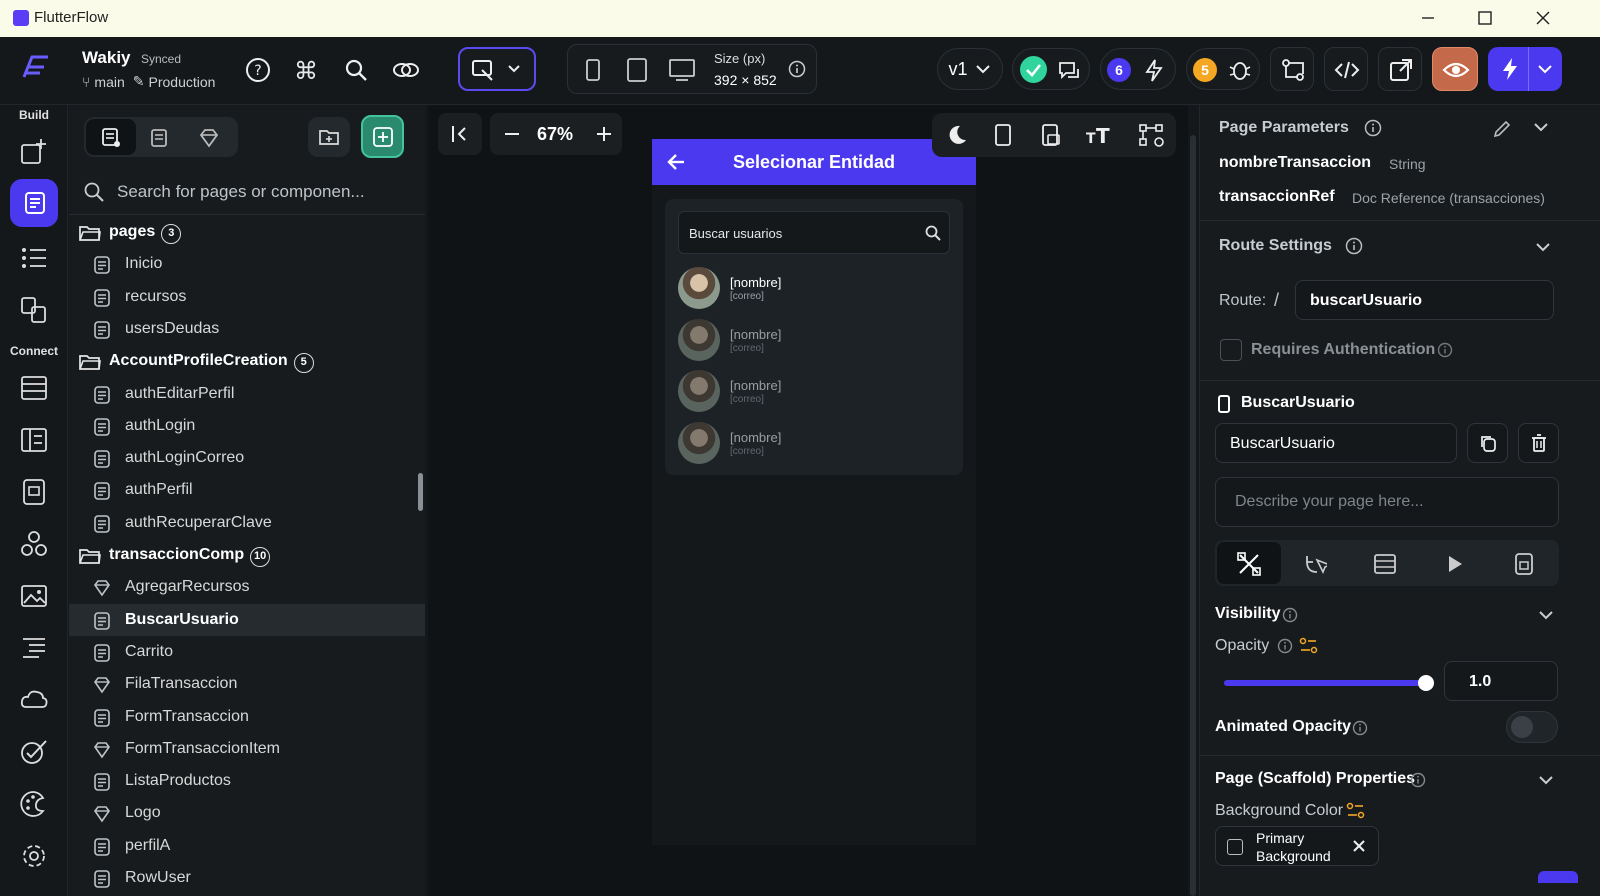 Image resolution: width=1600 pixels, height=896 pixels. What do you see at coordinates (34, 804) in the screenshot?
I see `theme-settings-icon` at bounding box center [34, 804].